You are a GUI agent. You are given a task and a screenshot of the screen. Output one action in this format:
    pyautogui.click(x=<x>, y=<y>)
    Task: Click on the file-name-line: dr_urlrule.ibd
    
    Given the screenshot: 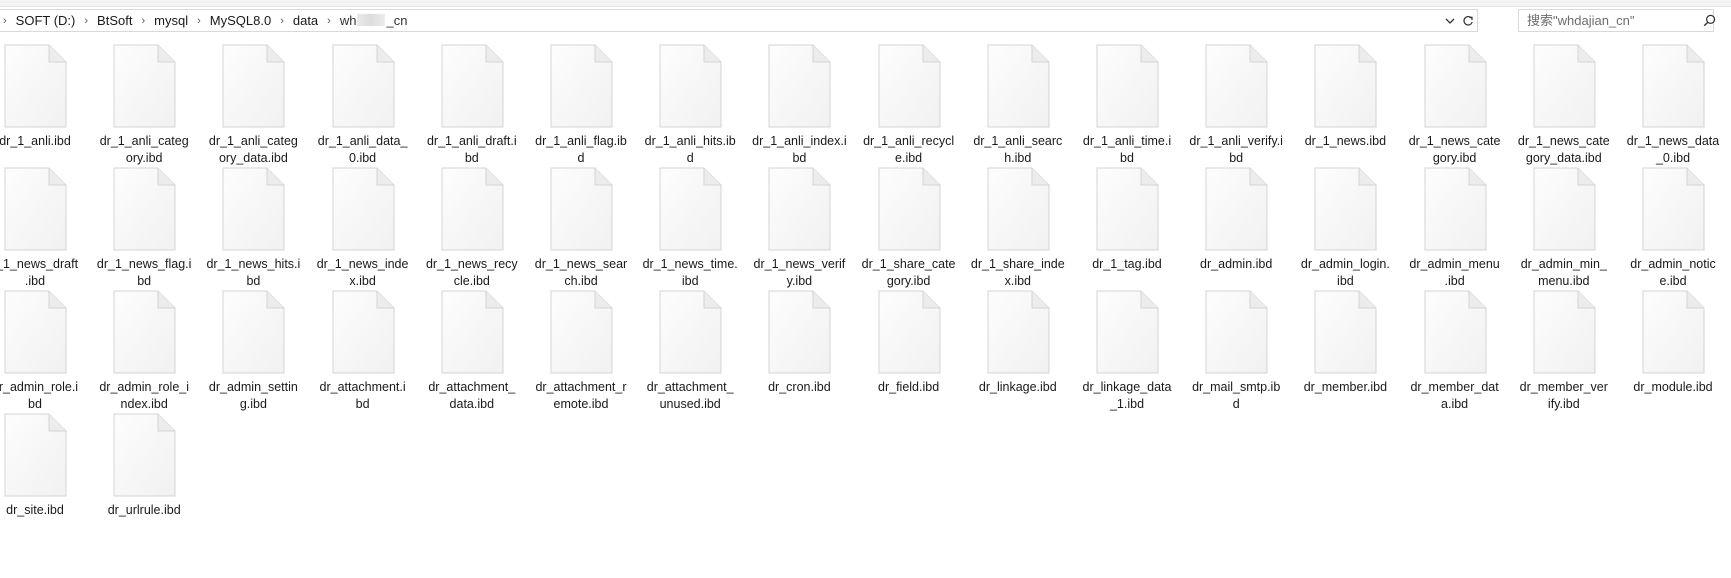 What is the action you would take?
    pyautogui.click(x=144, y=510)
    